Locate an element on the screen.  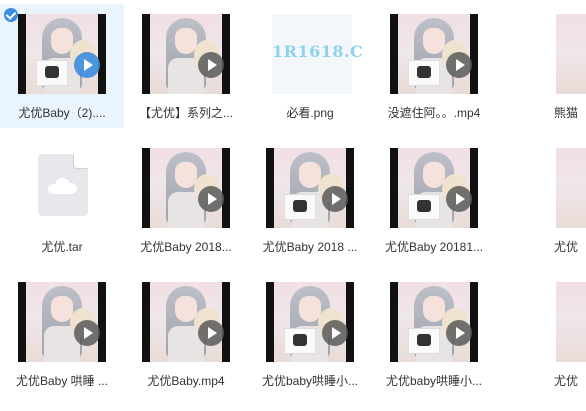
image-thumbnail: 1R1618.C is located at coordinates (318, 54).